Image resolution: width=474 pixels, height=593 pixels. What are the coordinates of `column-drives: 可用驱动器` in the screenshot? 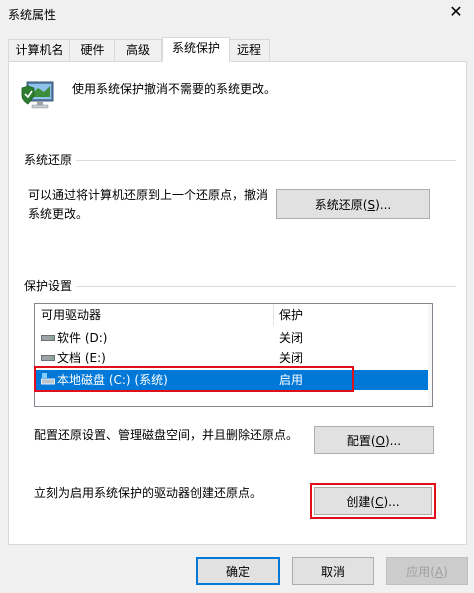 It's located at (71, 315).